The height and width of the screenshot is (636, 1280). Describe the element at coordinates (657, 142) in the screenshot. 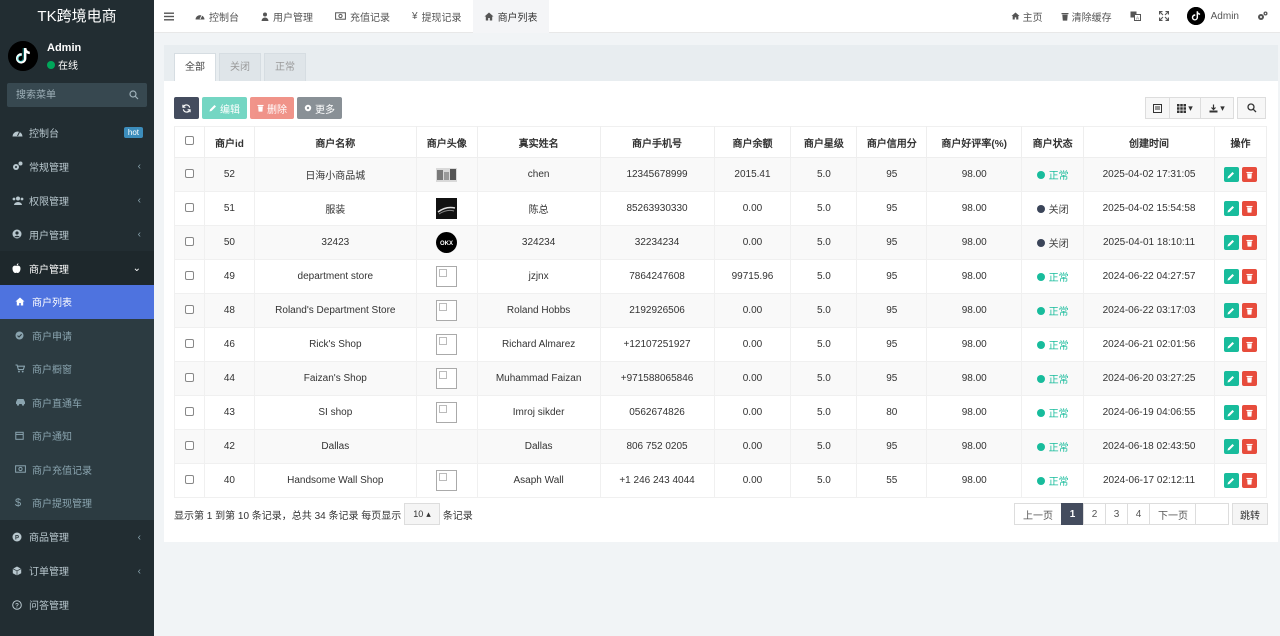

I see `column-header: 商户手机号` at that location.